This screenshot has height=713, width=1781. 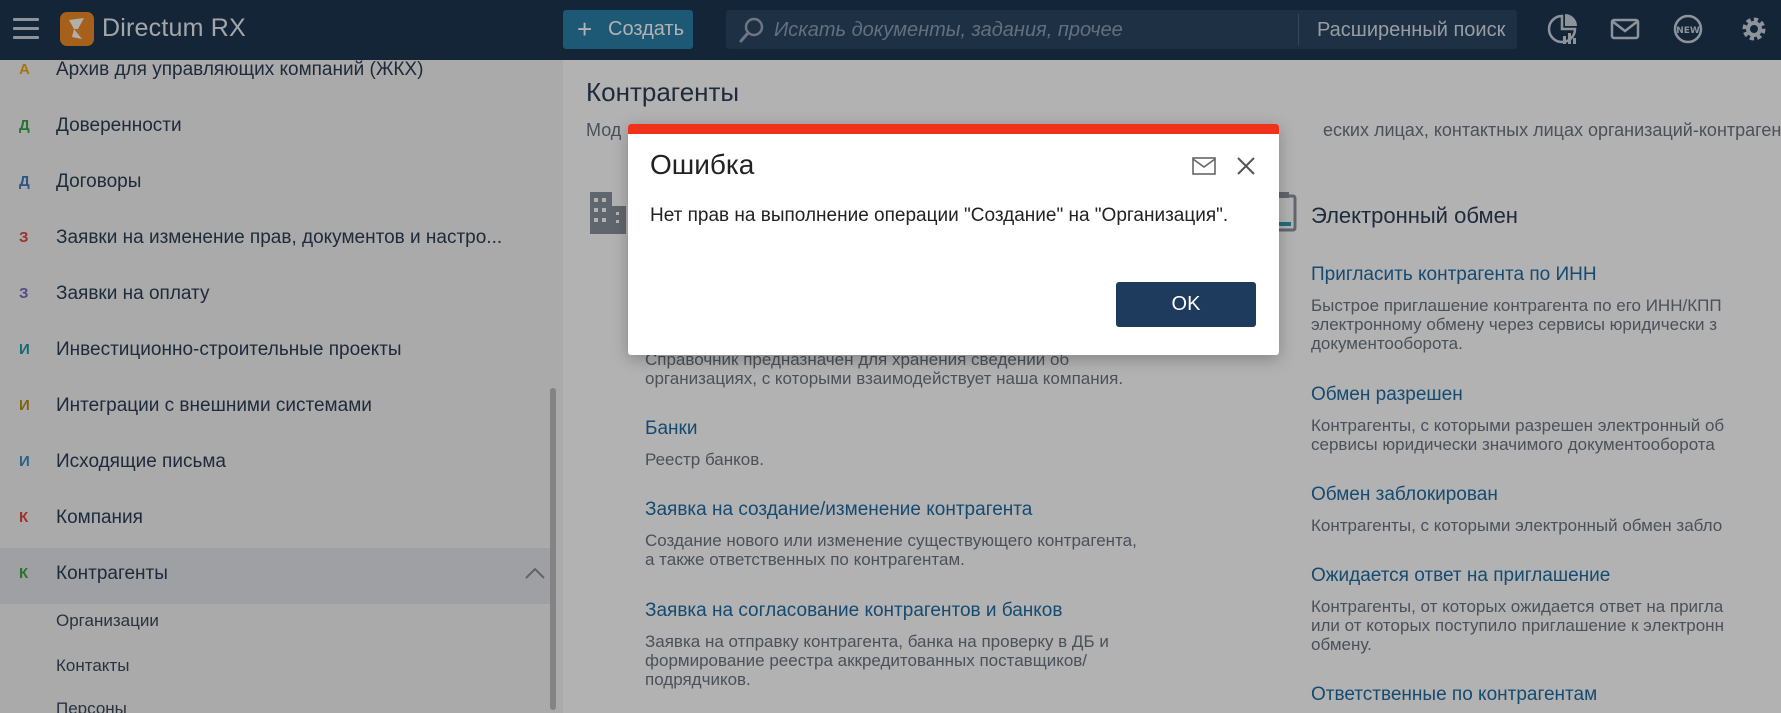 I want to click on dialog-accent-bar, so click(x=953, y=129).